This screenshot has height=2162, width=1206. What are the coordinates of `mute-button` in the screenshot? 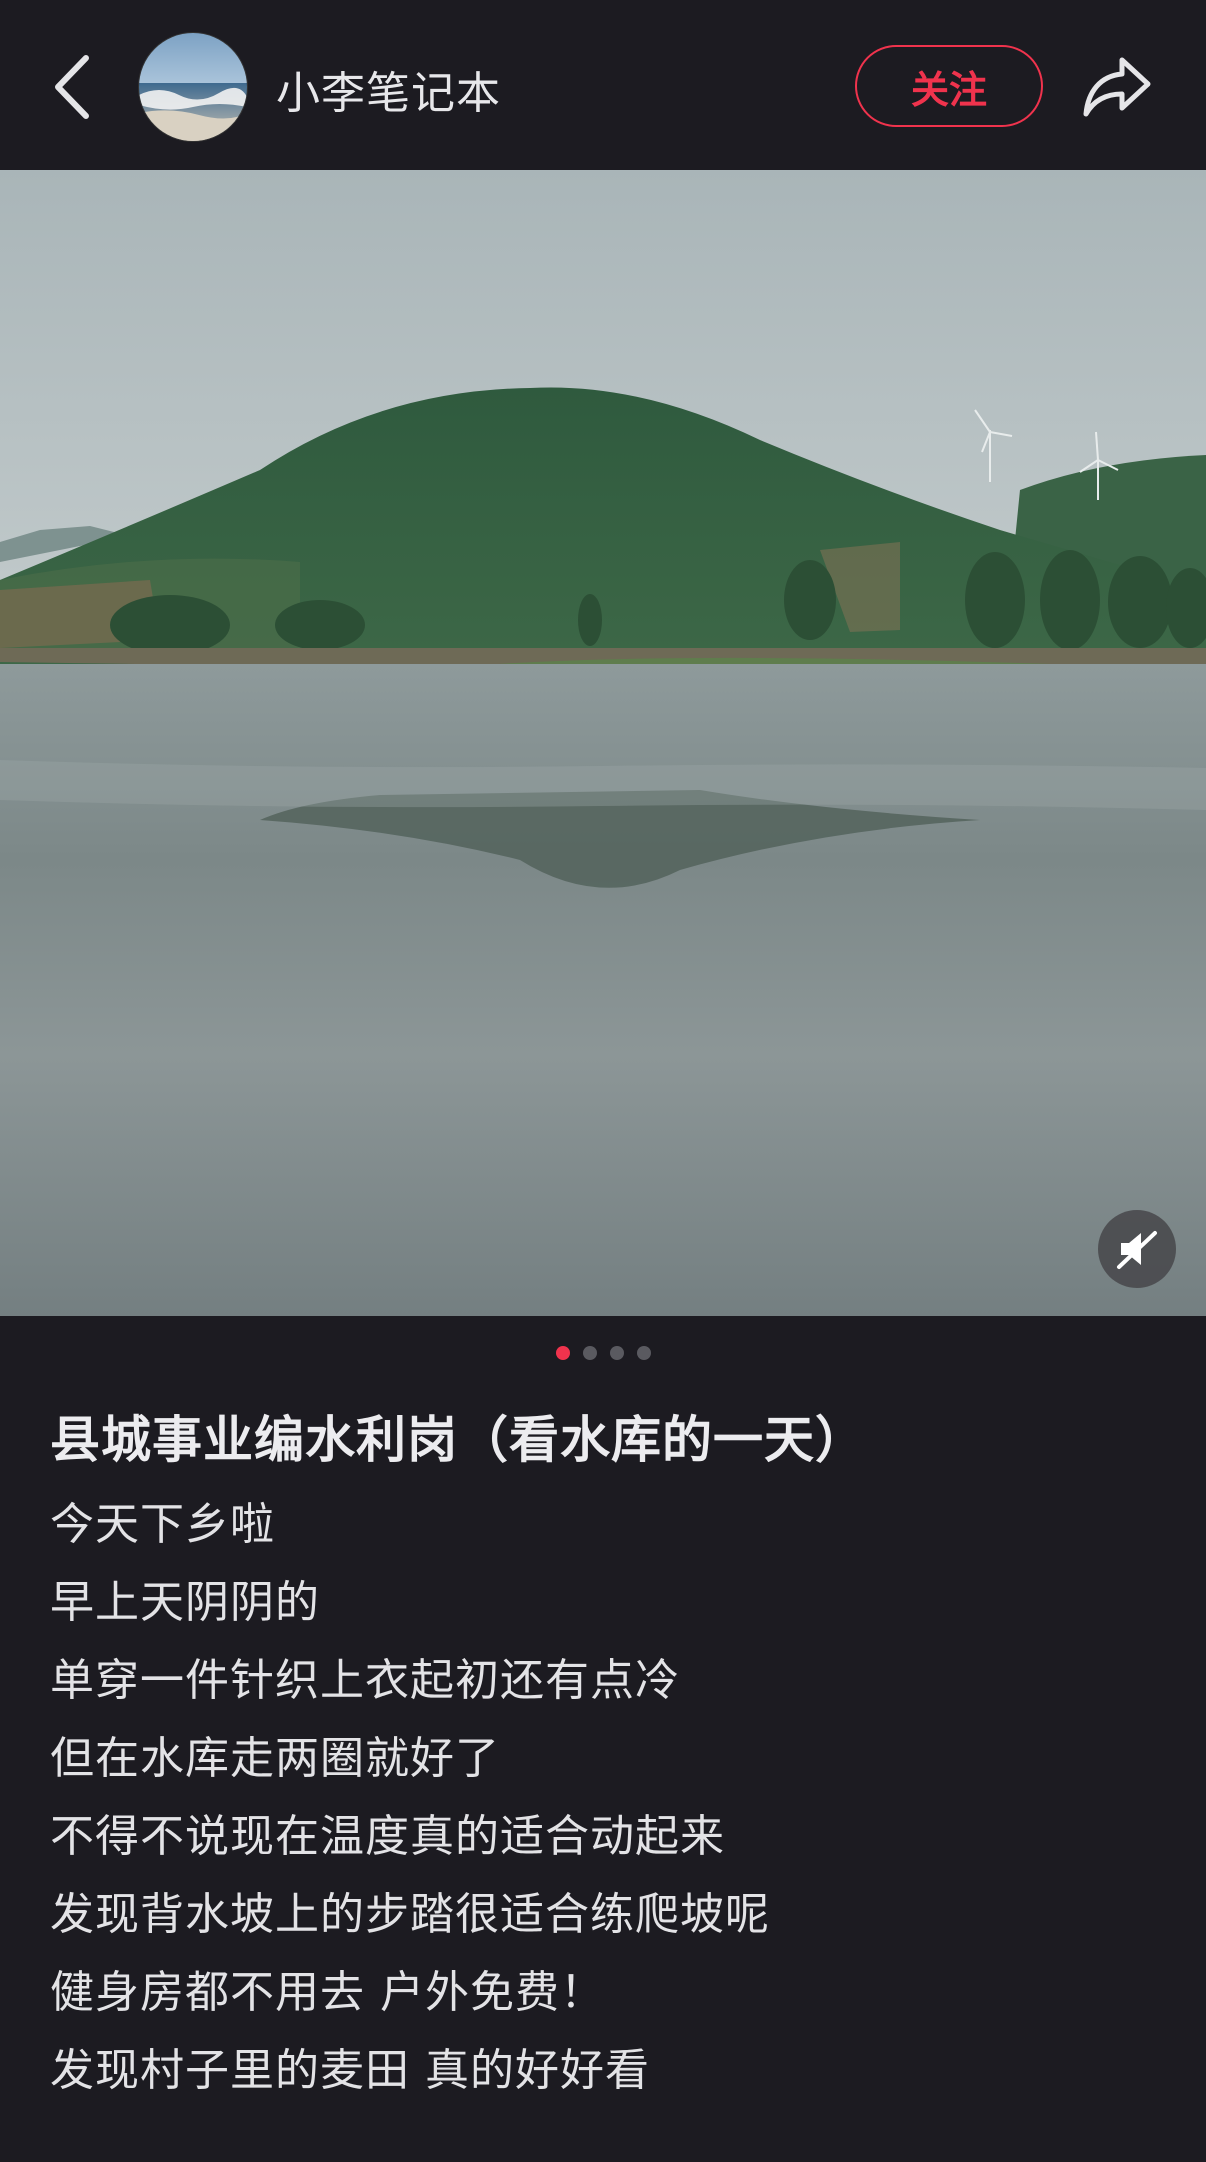 It's located at (1137, 1249).